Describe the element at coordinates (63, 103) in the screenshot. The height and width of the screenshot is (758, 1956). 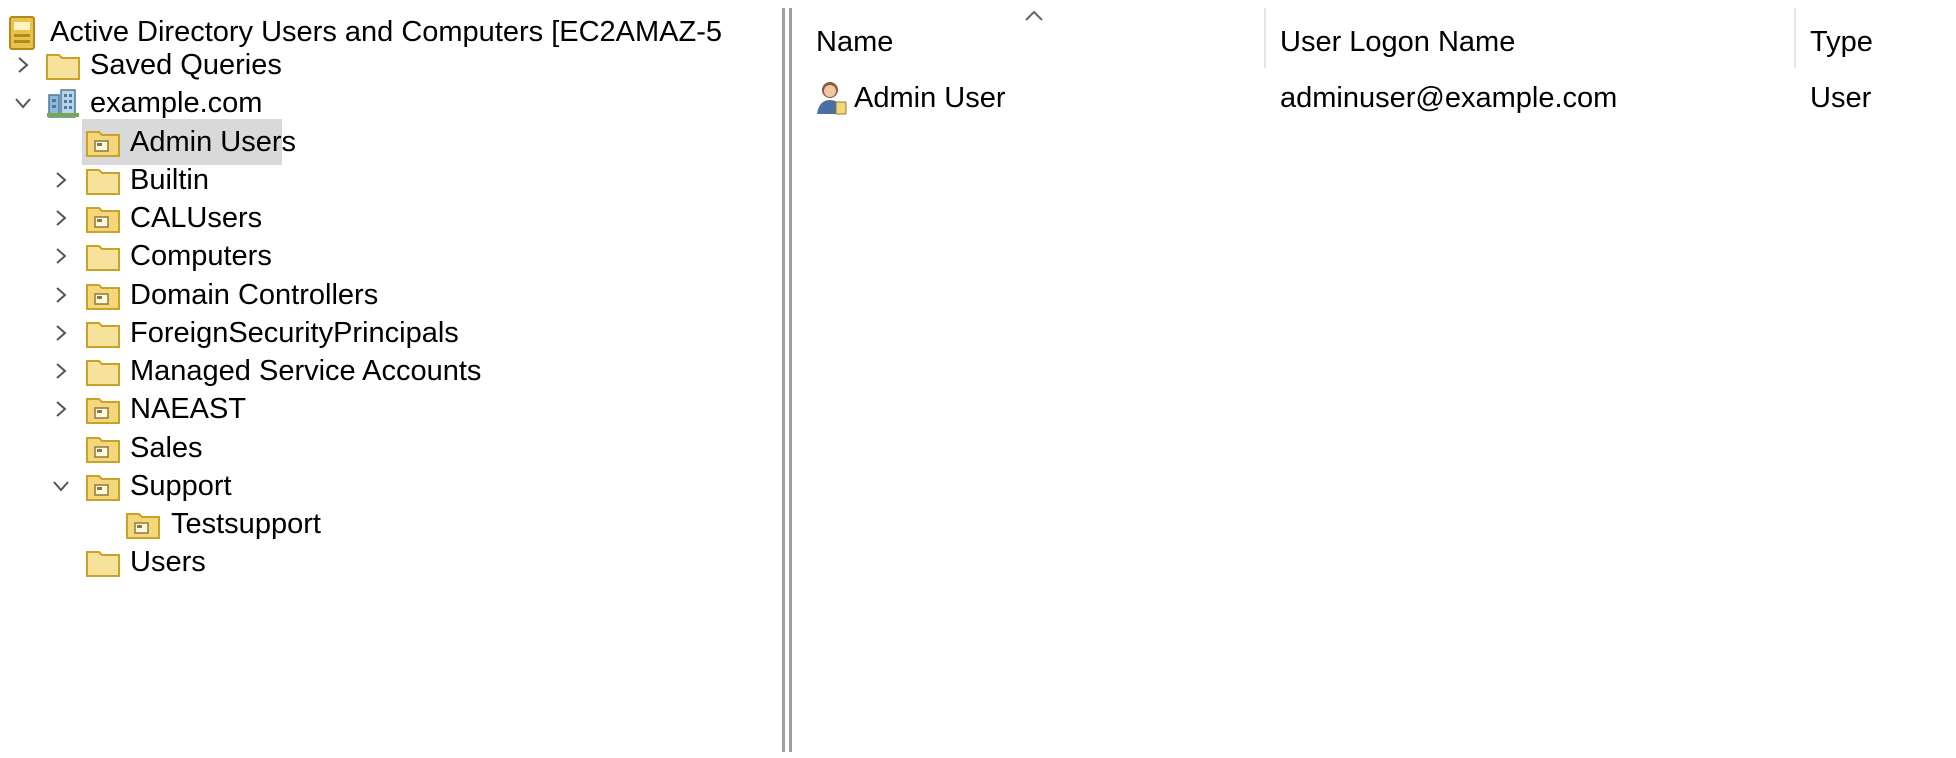
I see `domain-icon` at that location.